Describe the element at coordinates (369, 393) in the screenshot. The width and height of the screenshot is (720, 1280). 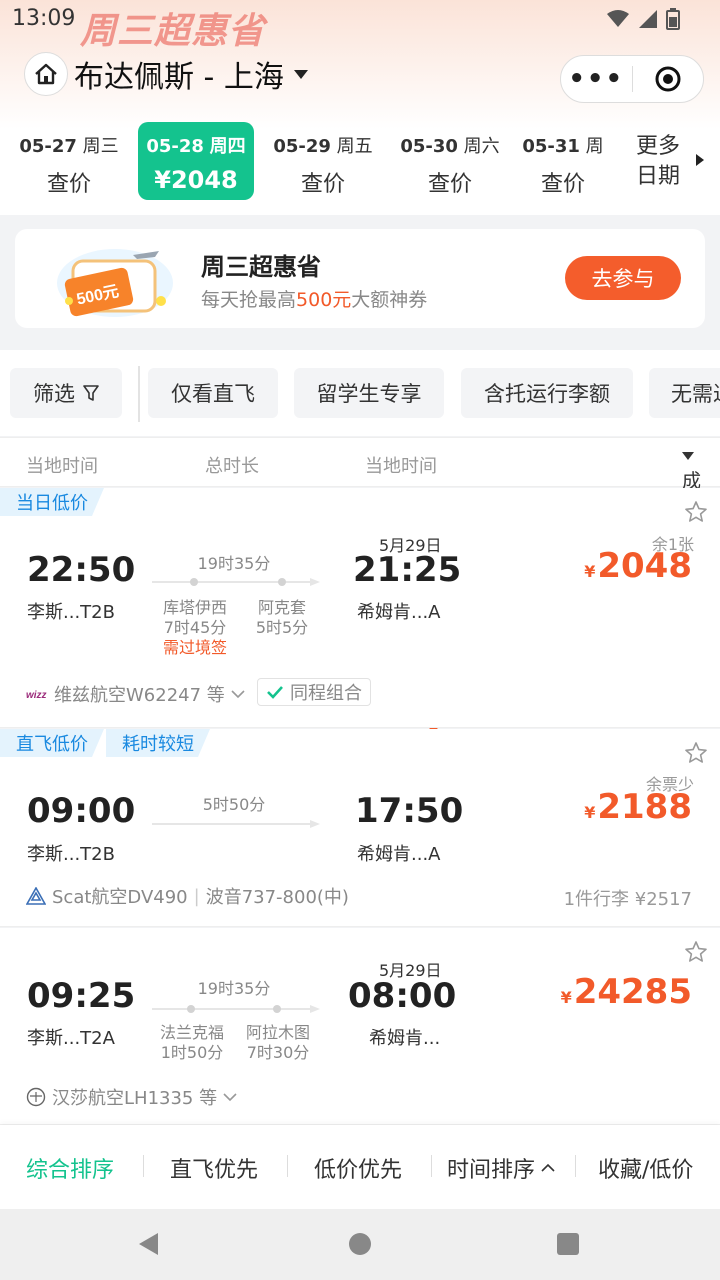
I see `students-chip: 留学生专享` at that location.